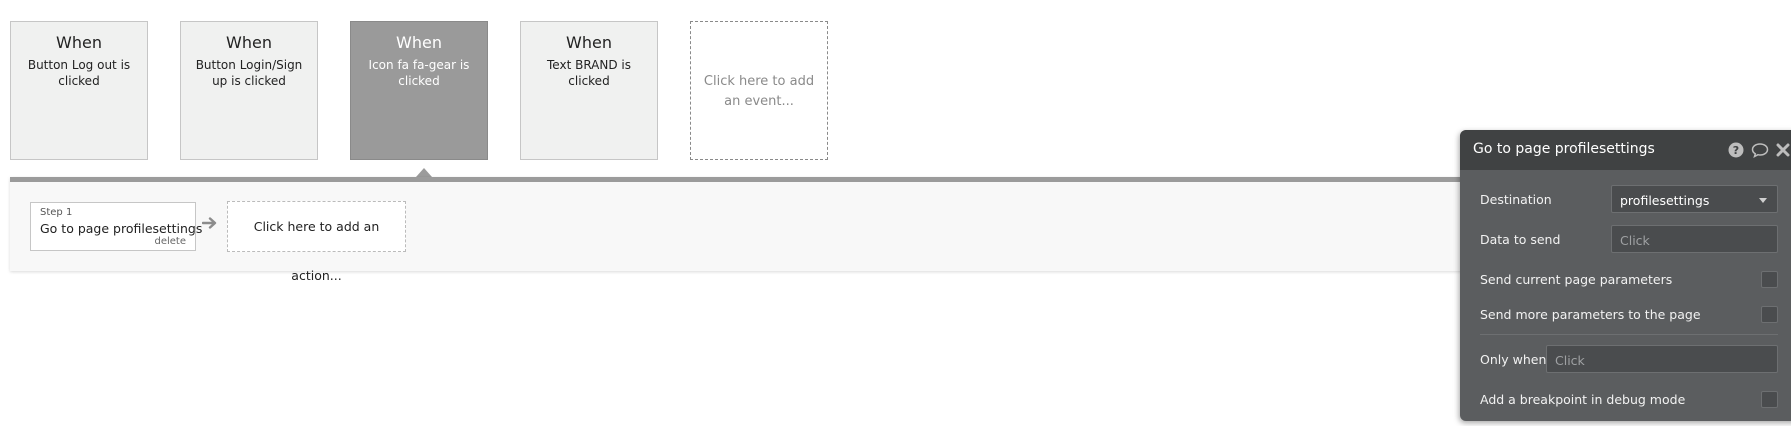  Describe the element at coordinates (1513, 359) in the screenshot. I see `only-when-label: Only when` at that location.